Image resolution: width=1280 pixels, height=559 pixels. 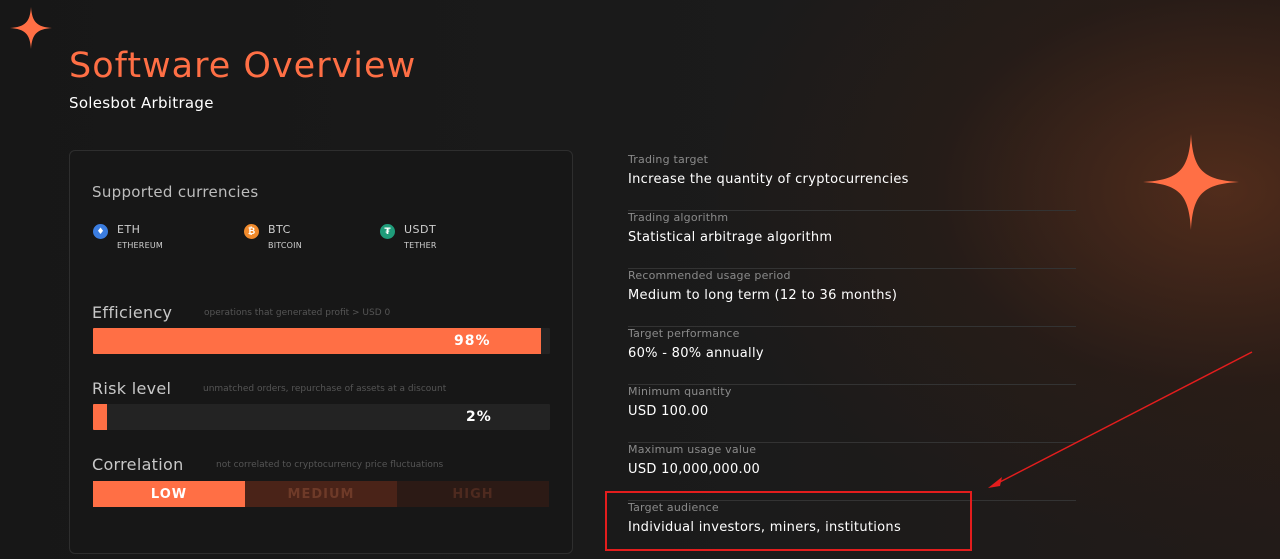 What do you see at coordinates (730, 237) in the screenshot?
I see `detail-value: Statistical arbitrage algorithm` at bounding box center [730, 237].